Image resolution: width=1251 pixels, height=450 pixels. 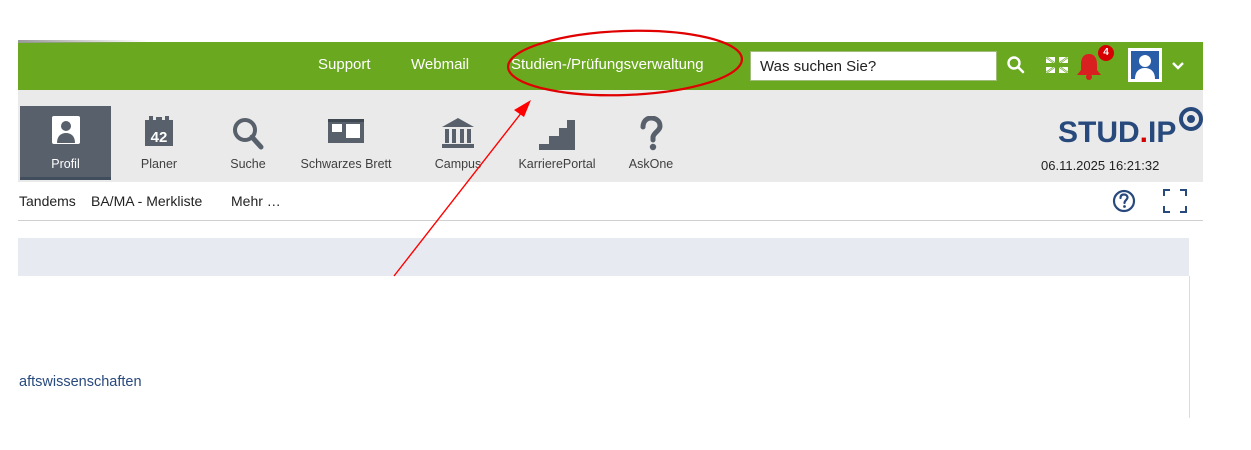 I want to click on nav-item-label: Schwarzes Brett, so click(x=346, y=164).